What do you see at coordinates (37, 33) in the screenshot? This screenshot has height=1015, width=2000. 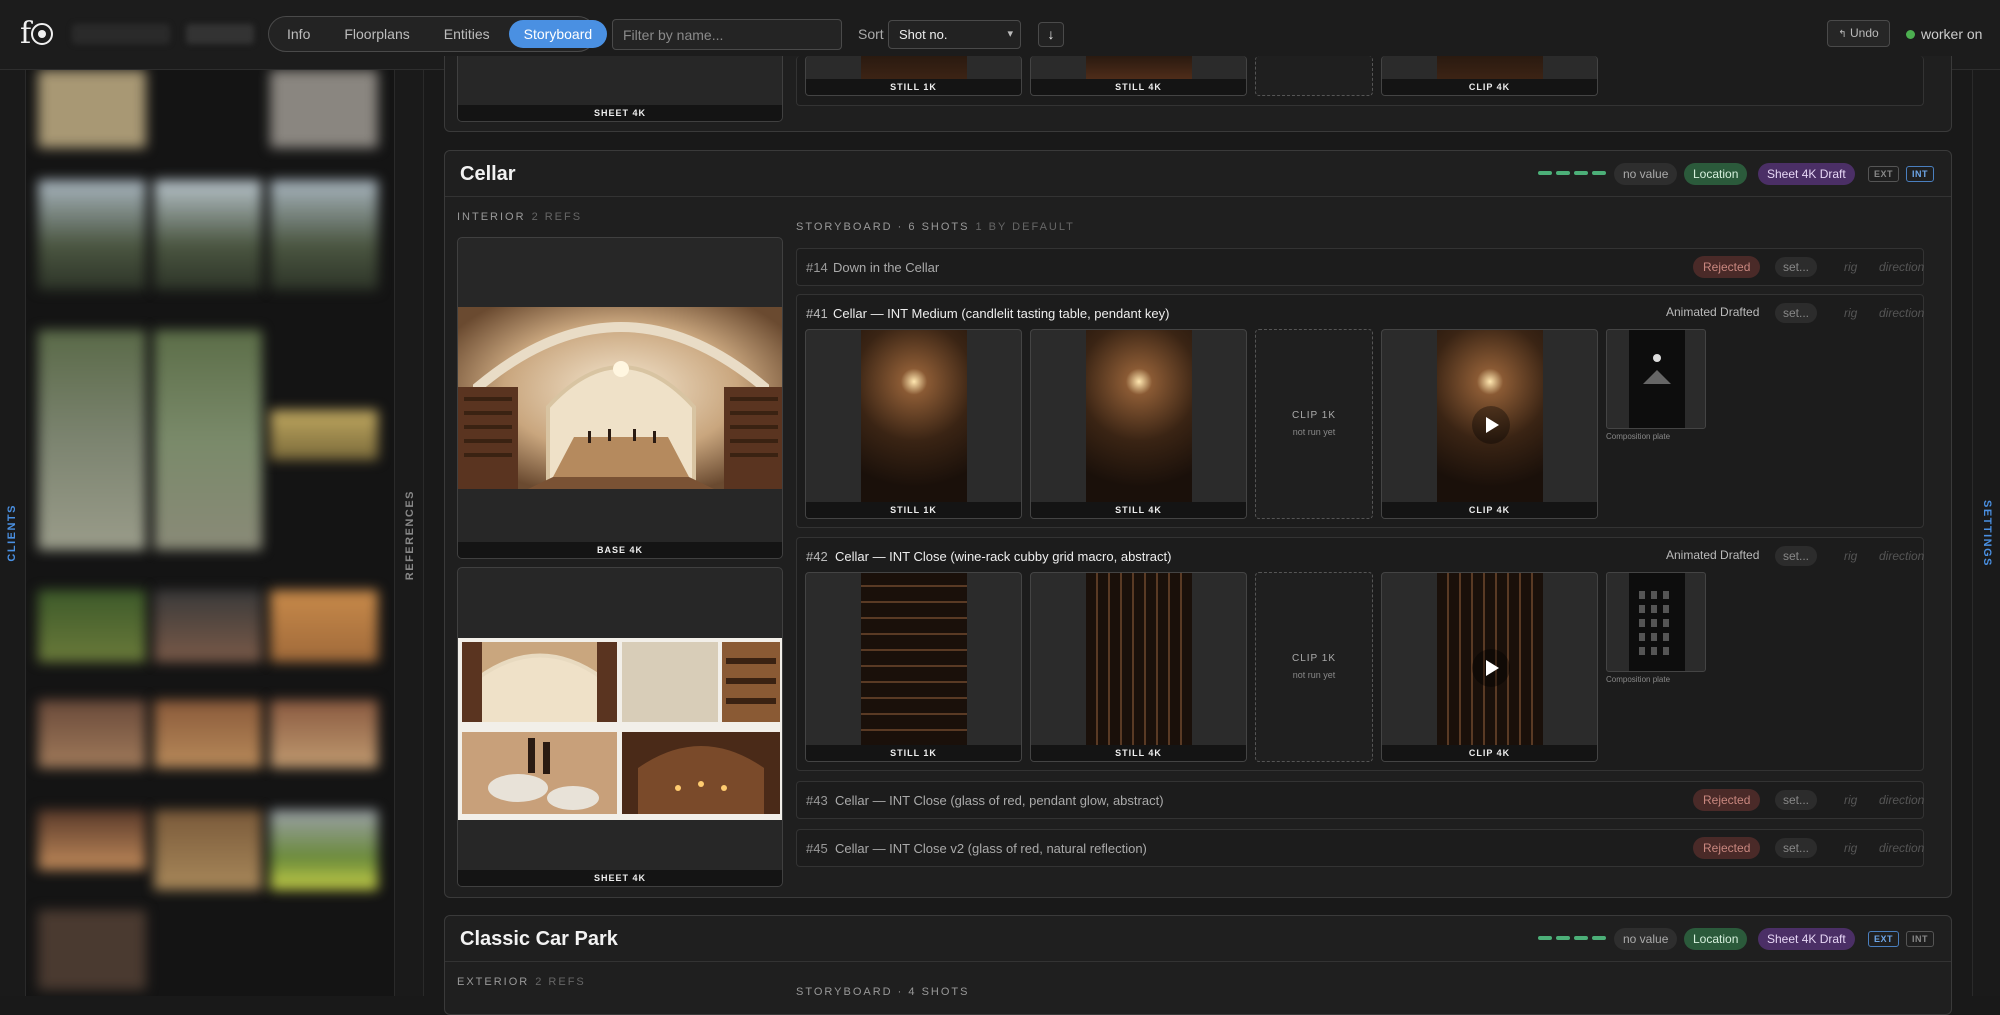 I see `app-logo: f` at bounding box center [37, 33].